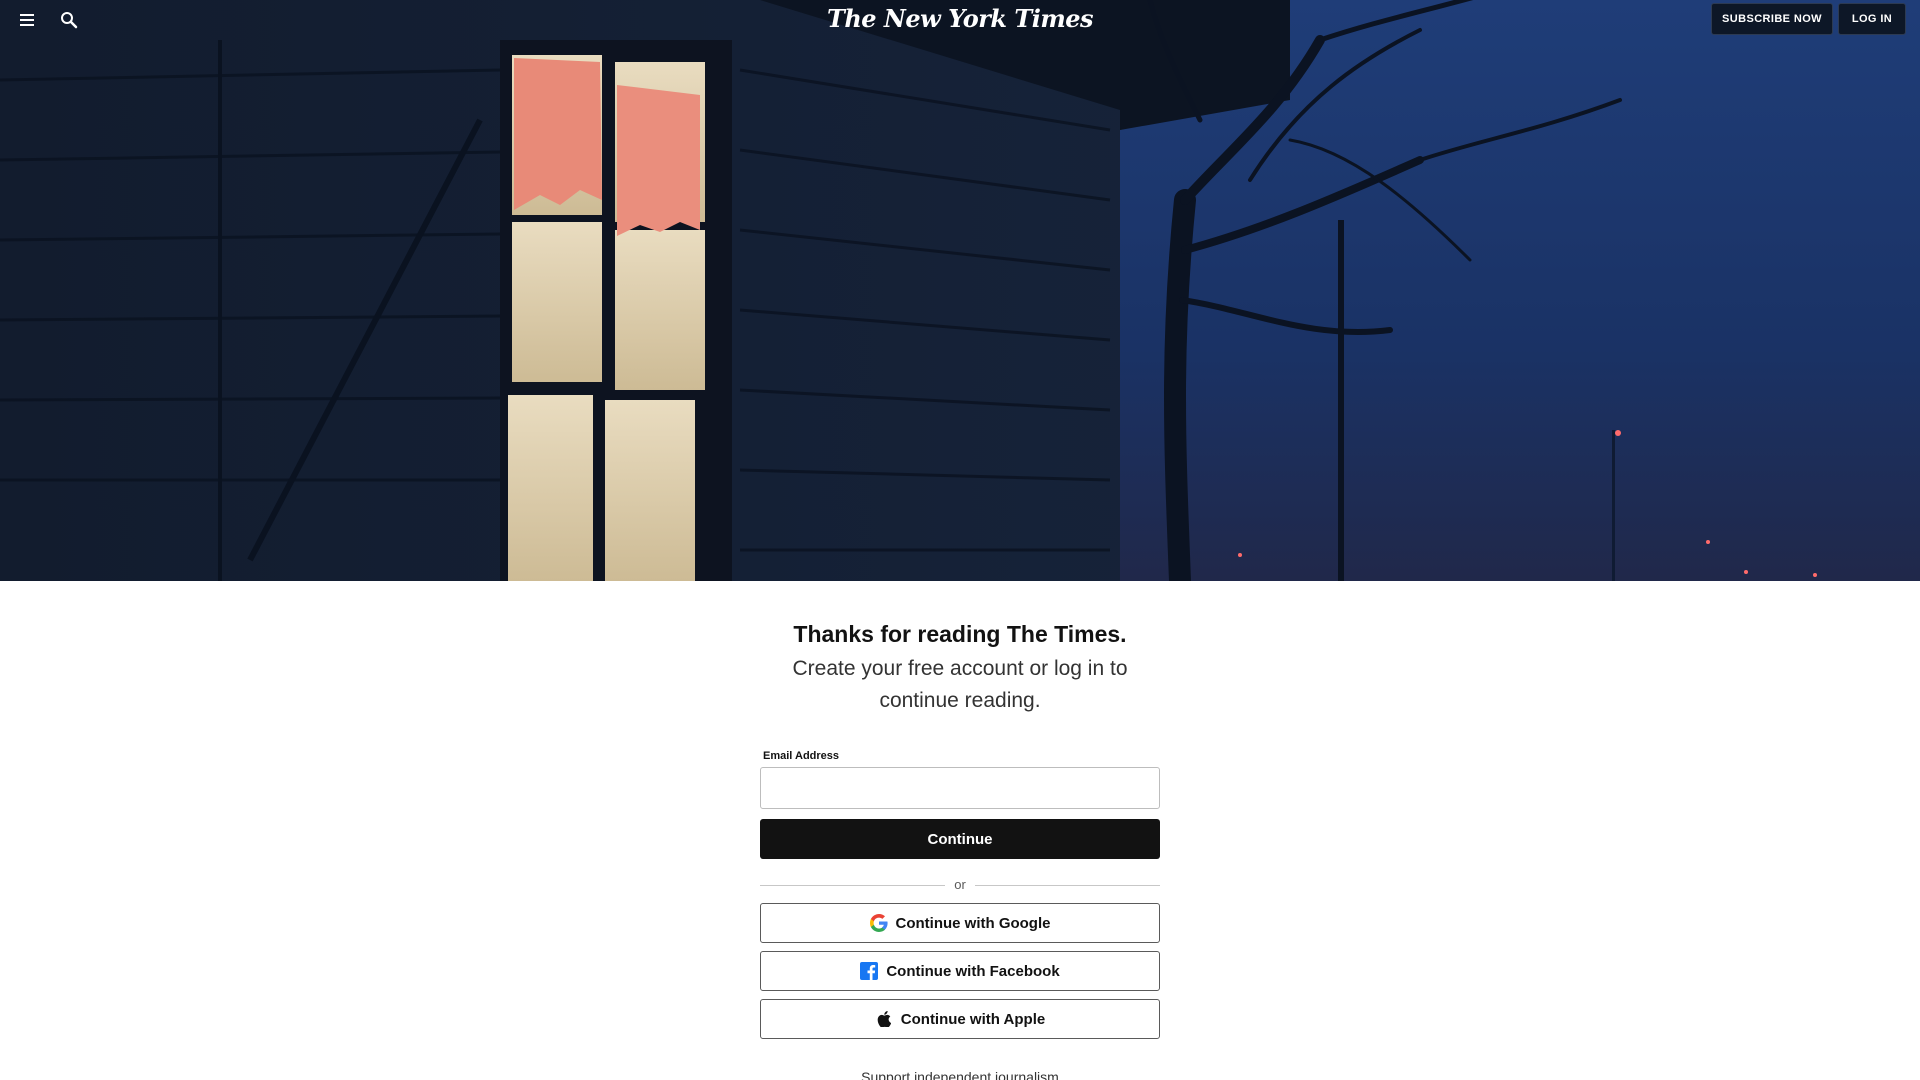 This screenshot has width=1920, height=1080. Describe the element at coordinates (884, 1019) in the screenshot. I see `apple-icon` at that location.